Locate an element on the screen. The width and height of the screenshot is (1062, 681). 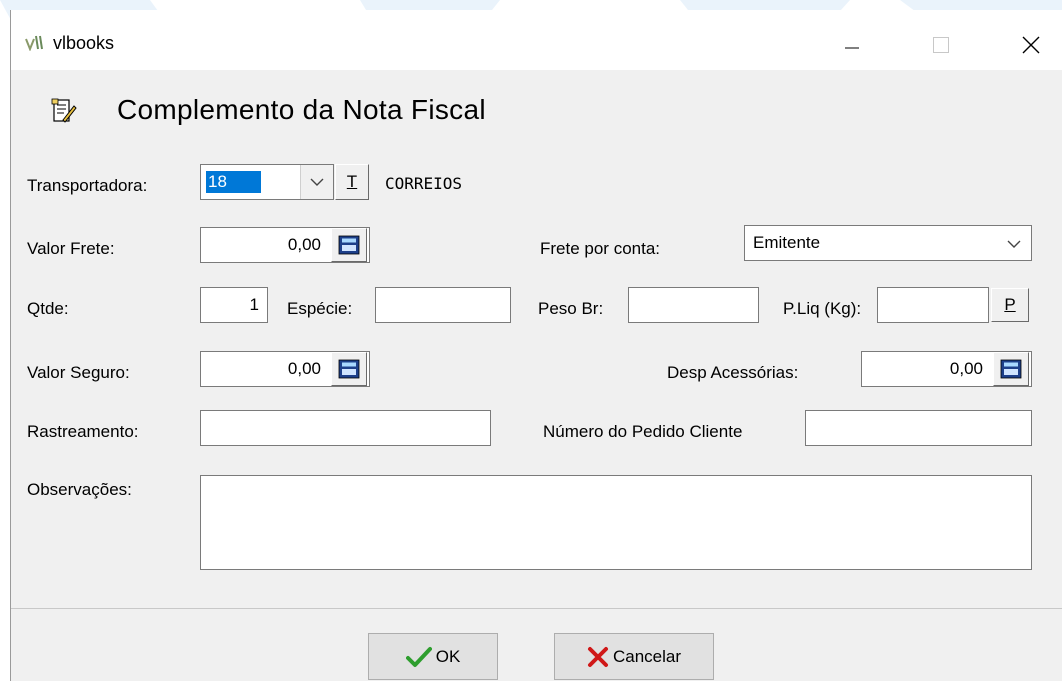
observacoes-label: Observações: is located at coordinates (79, 489).